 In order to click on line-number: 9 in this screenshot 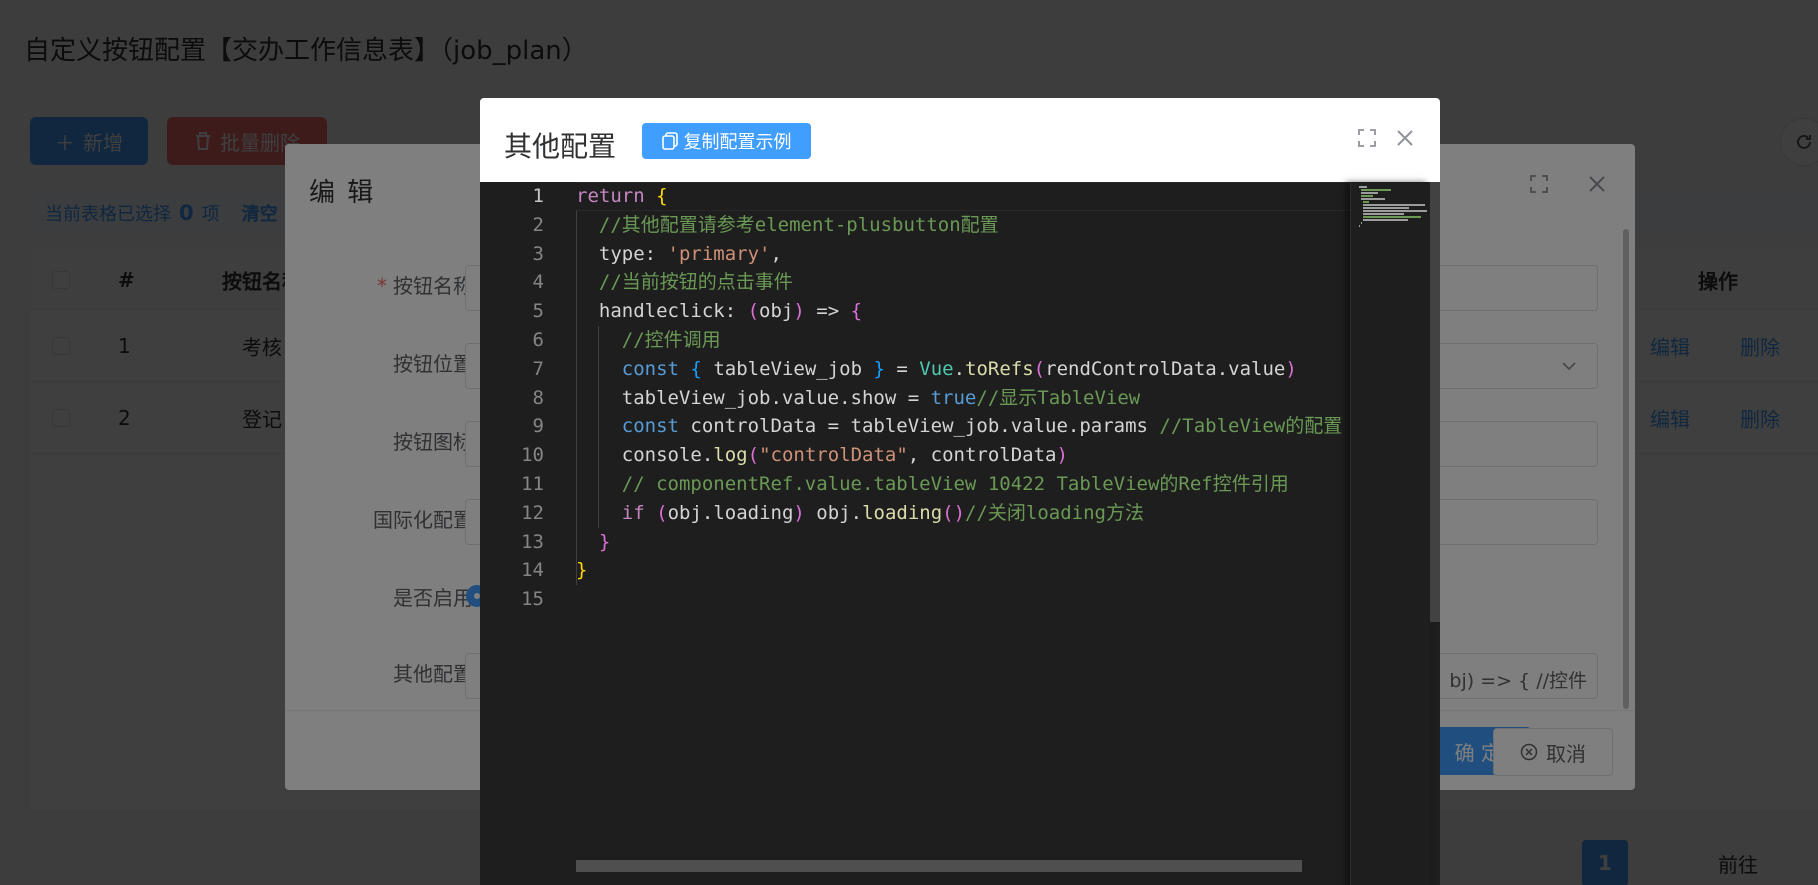, I will do `click(538, 426)`.